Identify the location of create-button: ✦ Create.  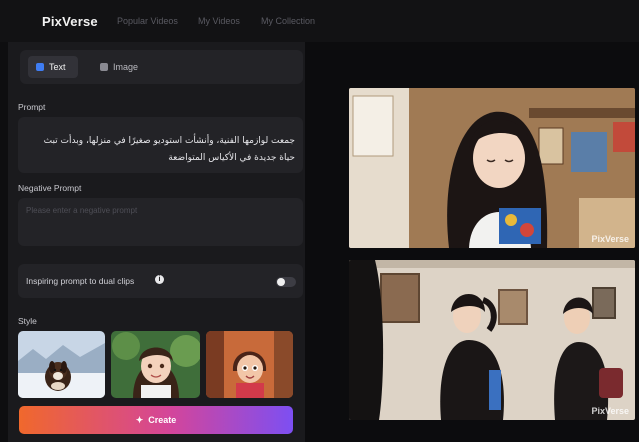
(156, 420).